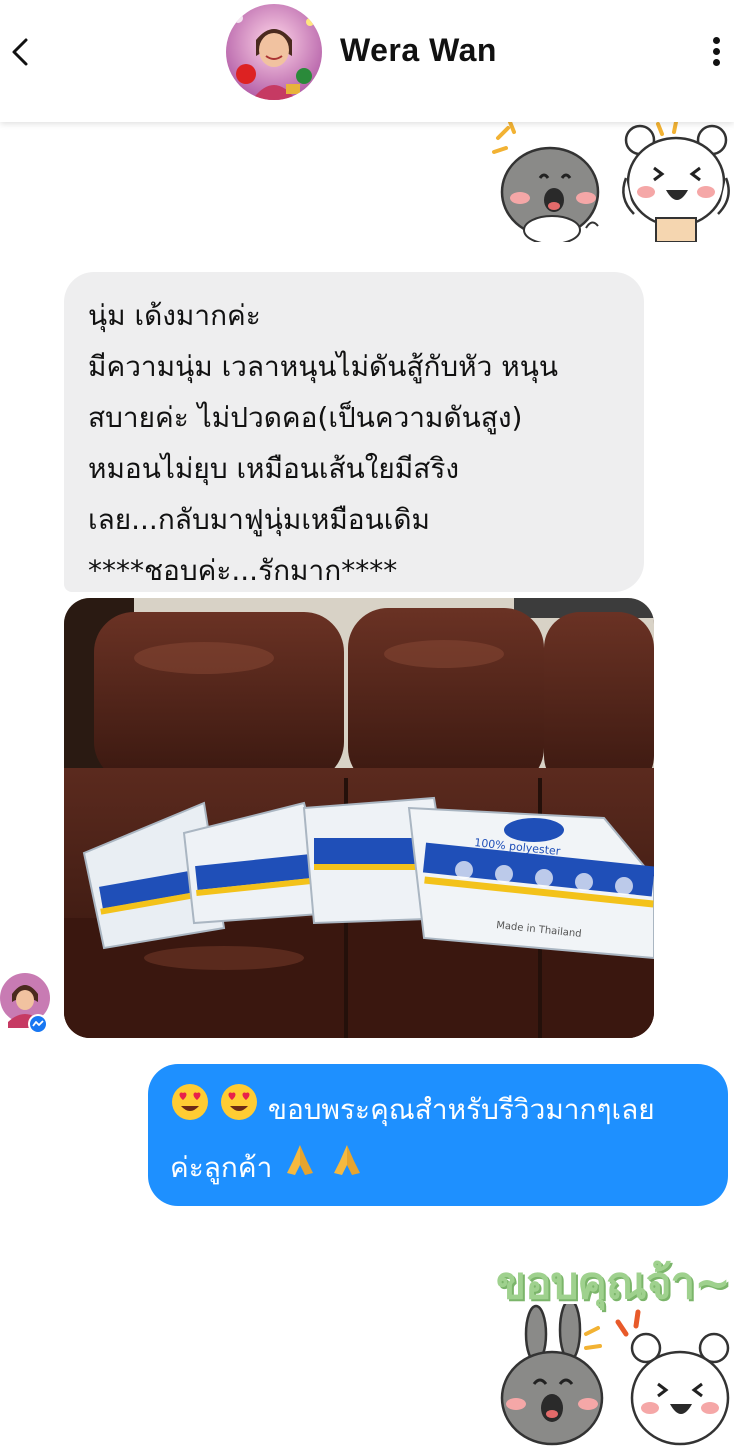 The width and height of the screenshot is (734, 1446). Describe the element at coordinates (610, 1375) in the screenshot. I see `sticker-thank-you` at that location.